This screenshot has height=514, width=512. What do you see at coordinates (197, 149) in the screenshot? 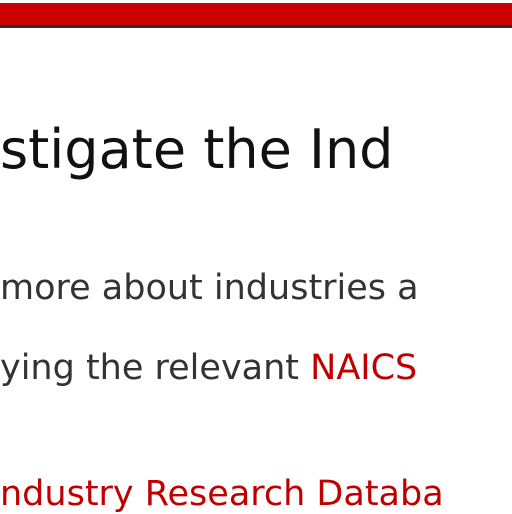
I see `page-title: stigate the Ind` at bounding box center [197, 149].